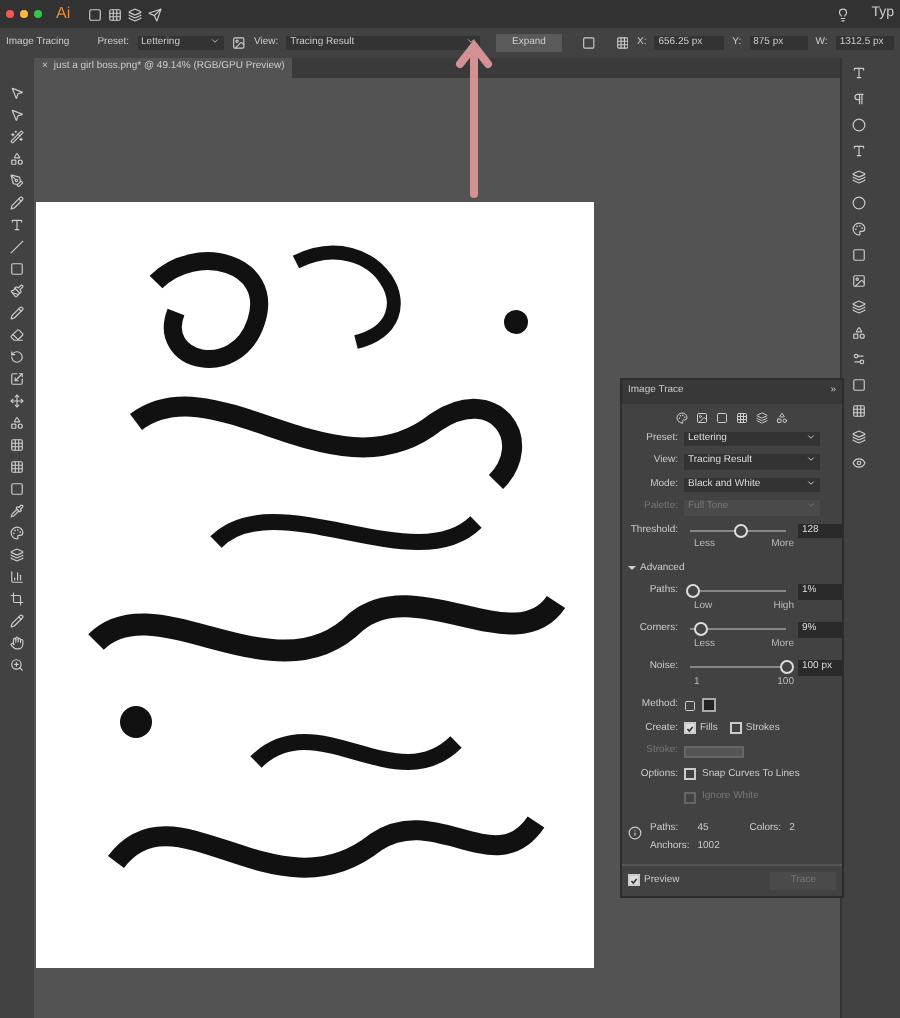  I want to click on app-logo: Ai, so click(63, 14).